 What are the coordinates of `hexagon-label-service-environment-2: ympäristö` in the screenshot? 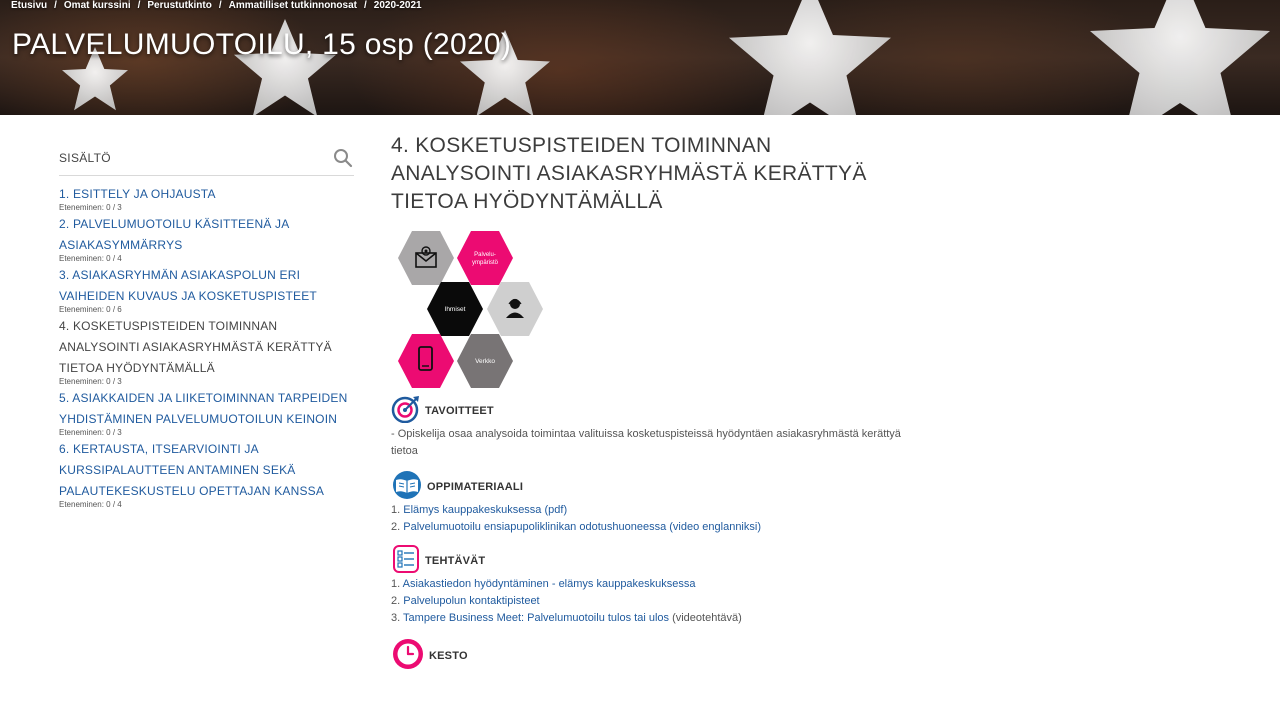 It's located at (485, 263).